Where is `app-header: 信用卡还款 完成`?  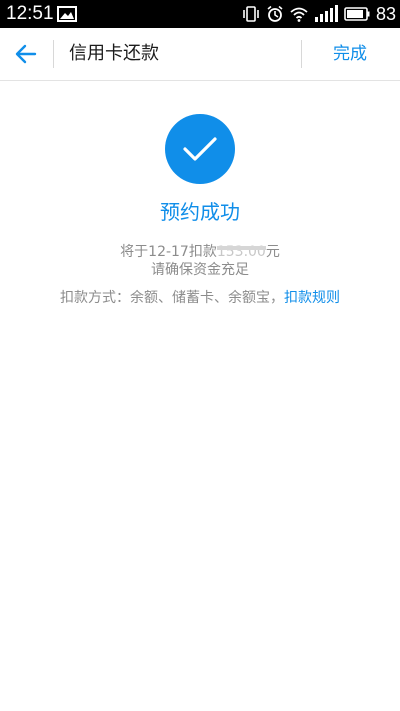
app-header: 信用卡还款 完成 is located at coordinates (200, 54).